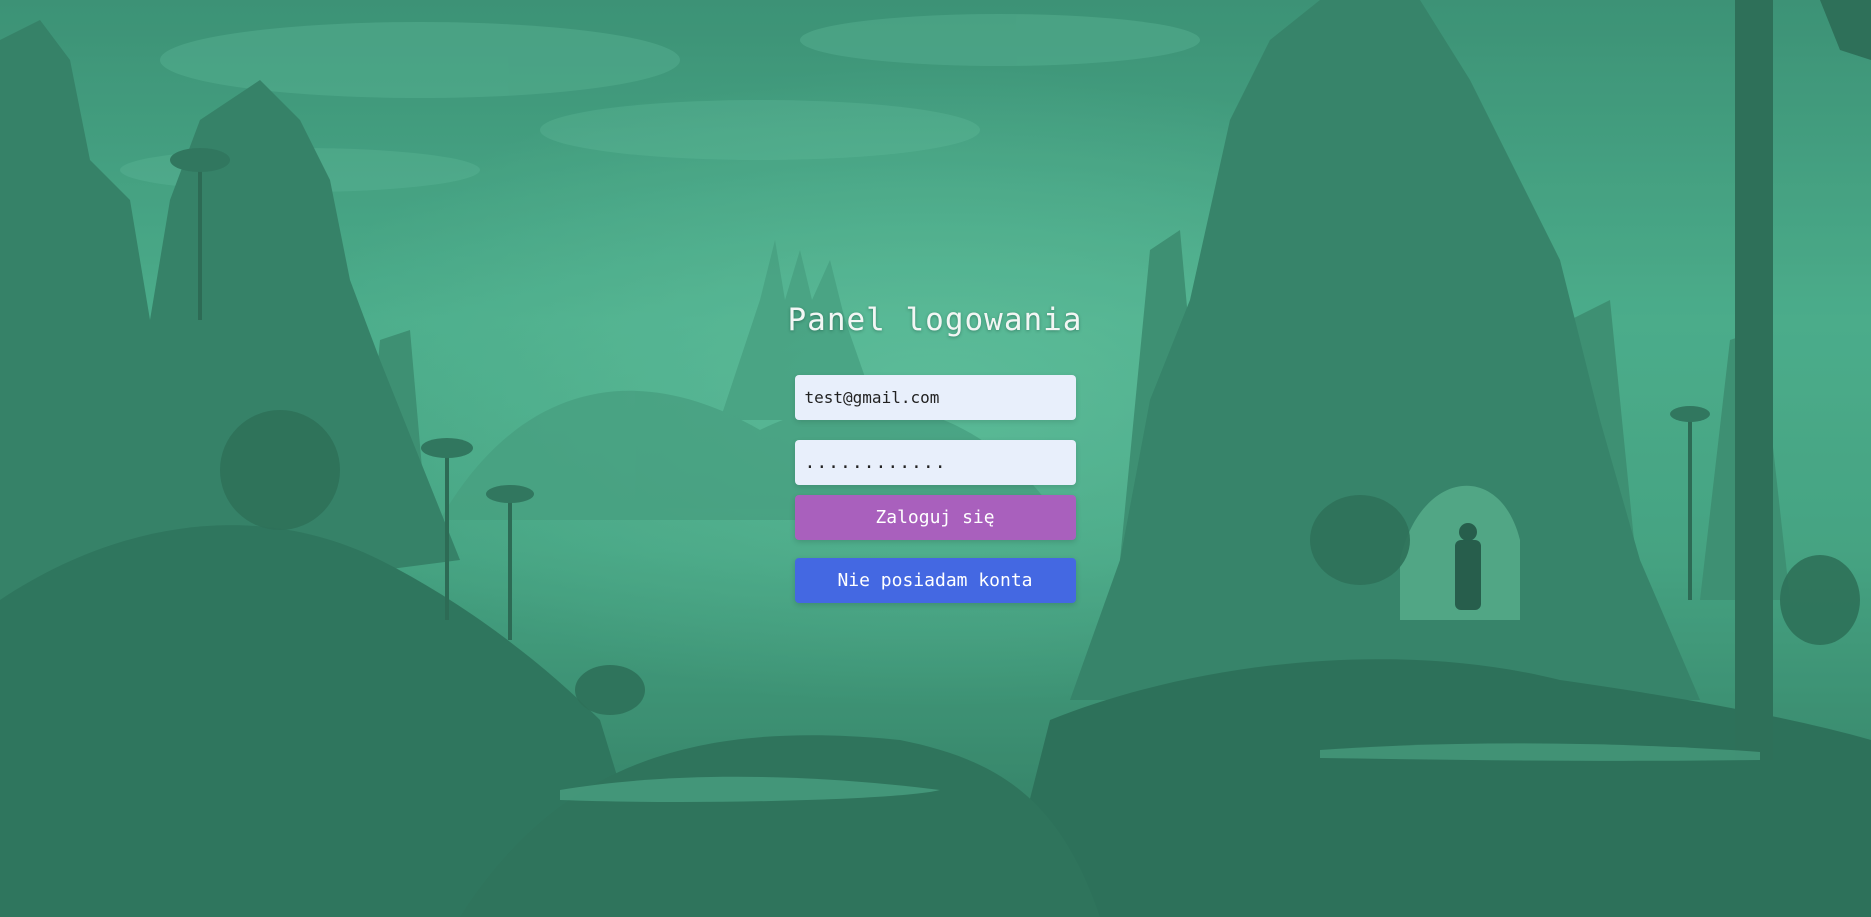 This screenshot has height=917, width=1871. What do you see at coordinates (935, 320) in the screenshot?
I see `page-title: Panel logowania` at bounding box center [935, 320].